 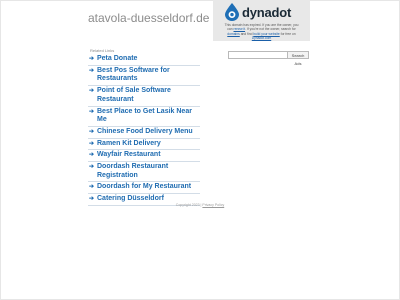 I want to click on promo-text-5: for free on, so click(x=288, y=33).